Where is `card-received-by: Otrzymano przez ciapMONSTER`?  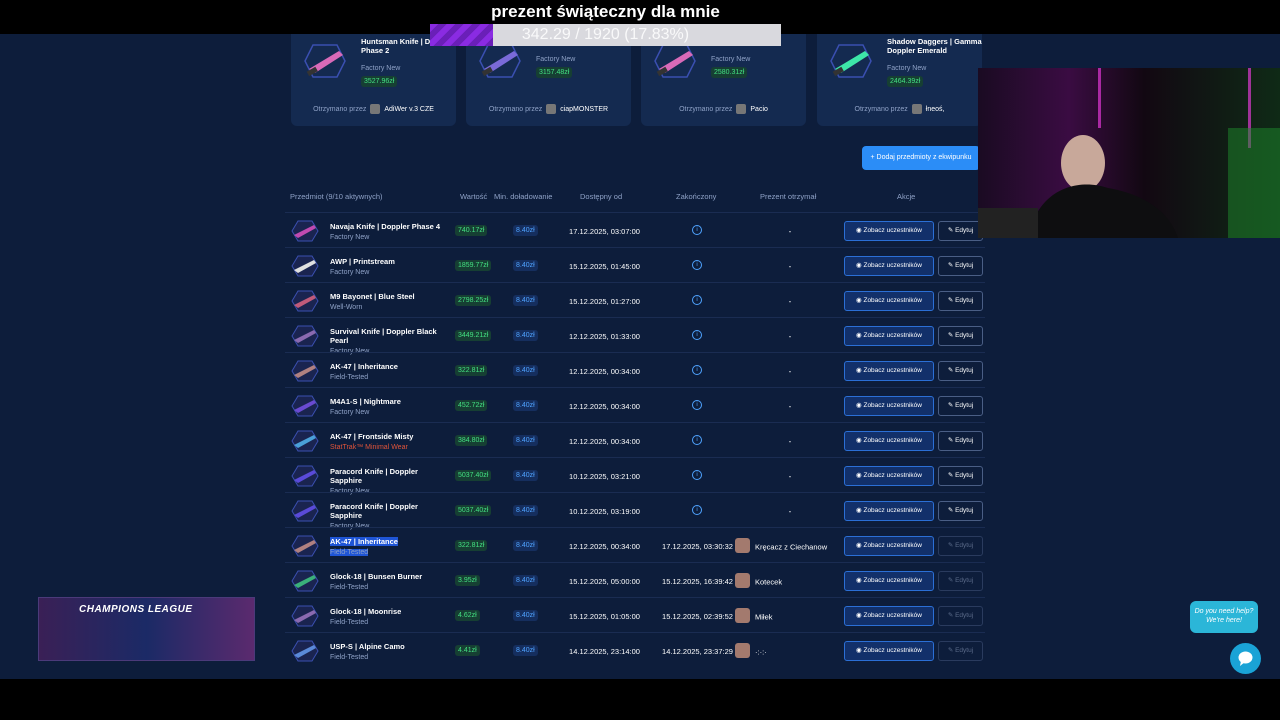 card-received-by: Otrzymano przez ciapMONSTER is located at coordinates (548, 109).